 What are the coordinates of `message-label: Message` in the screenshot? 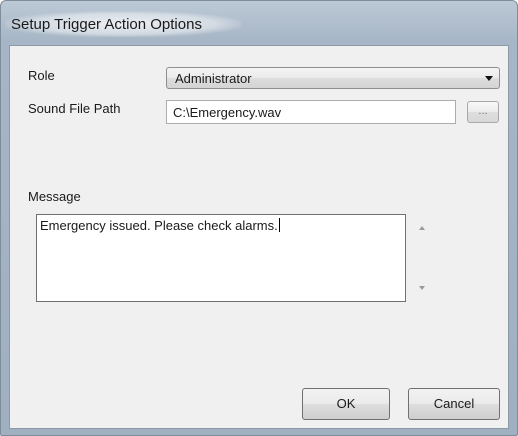 It's located at (54, 196).